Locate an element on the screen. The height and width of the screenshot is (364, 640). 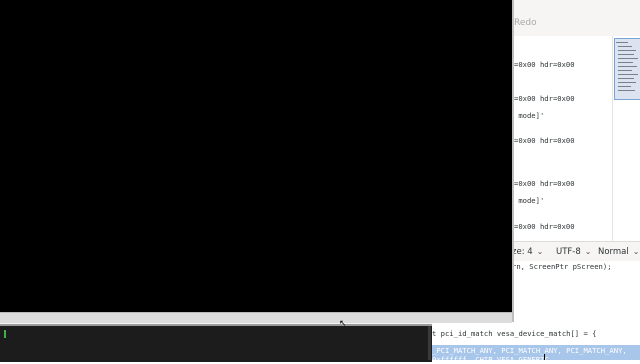
encoding-label: UTF-8 is located at coordinates (568, 252).